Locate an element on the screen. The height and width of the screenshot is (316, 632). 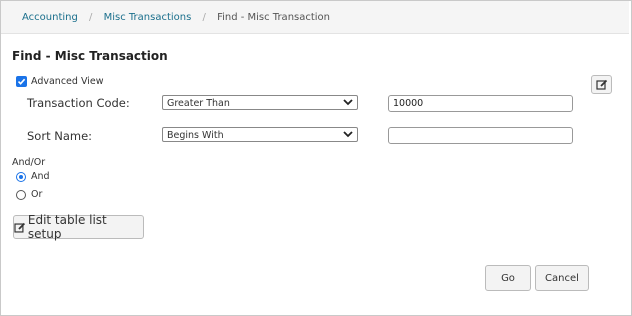
andor-option-and: And is located at coordinates (33, 176).